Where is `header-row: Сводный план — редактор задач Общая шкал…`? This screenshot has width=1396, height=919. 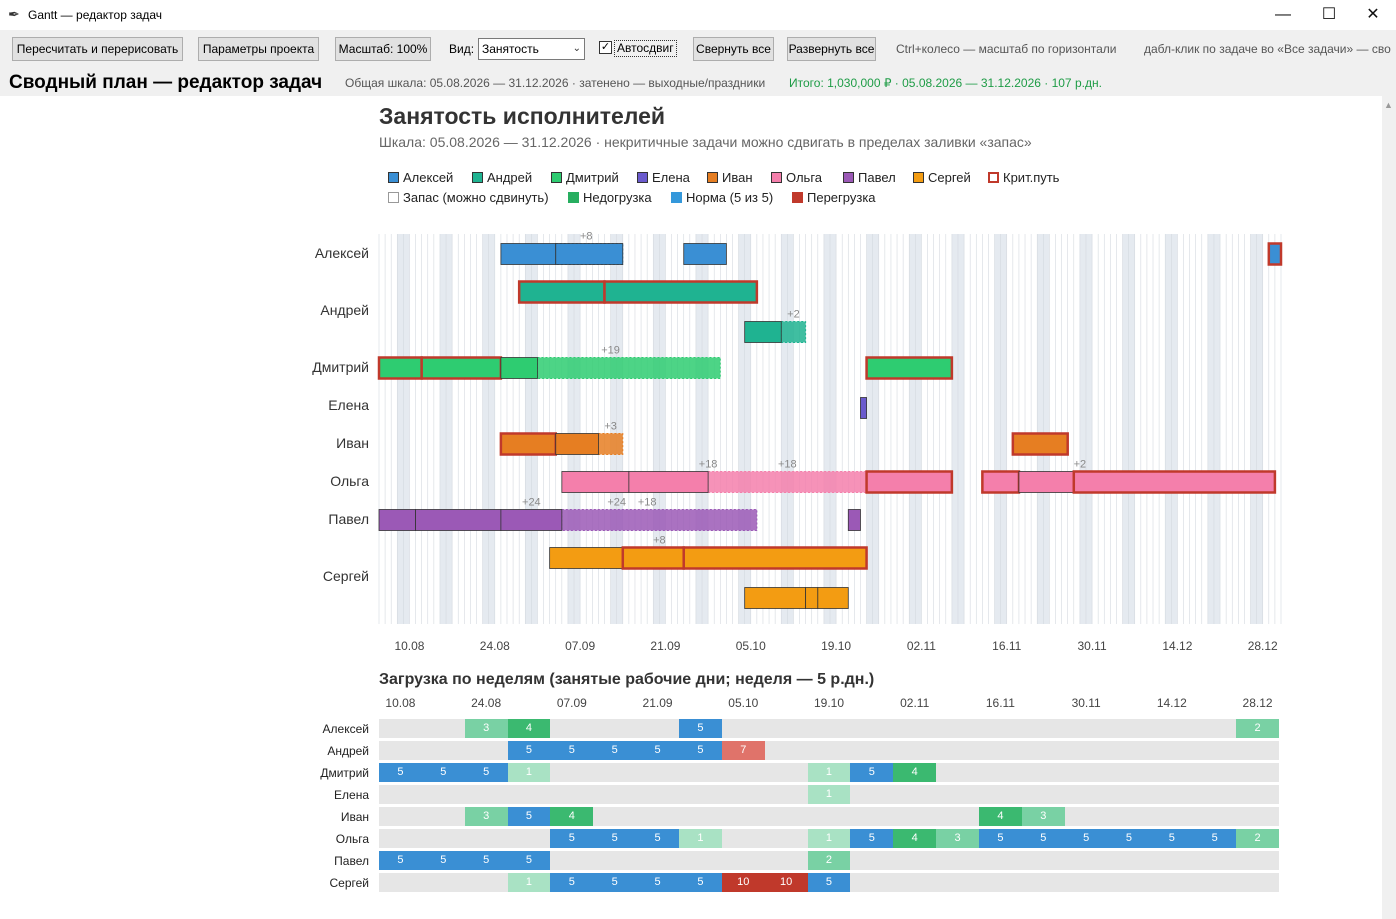
header-row: Сводный план — редактор задач Общая шкал… is located at coordinates (698, 81).